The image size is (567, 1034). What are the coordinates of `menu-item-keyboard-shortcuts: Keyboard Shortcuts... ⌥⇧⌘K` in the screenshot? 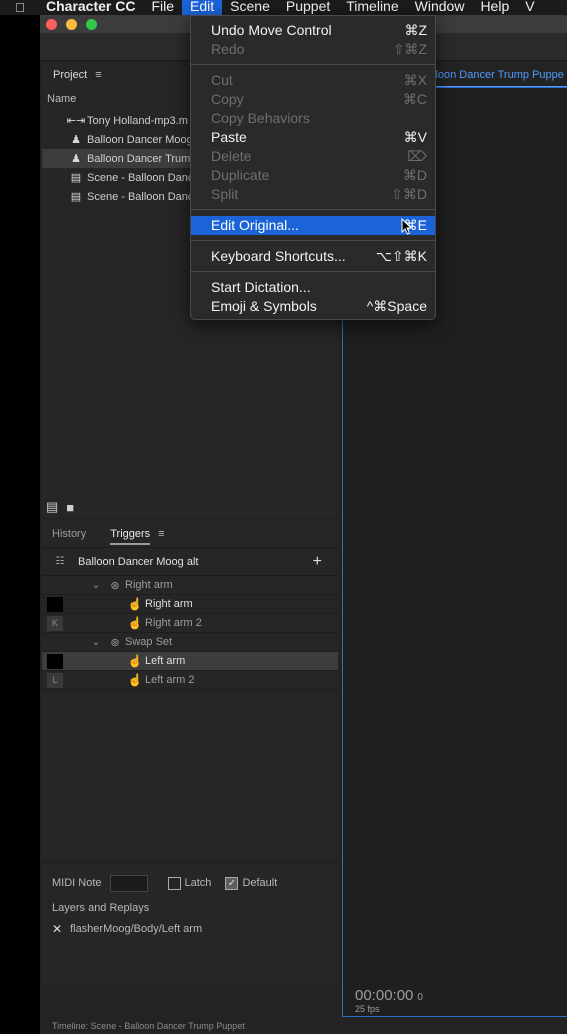 It's located at (313, 256).